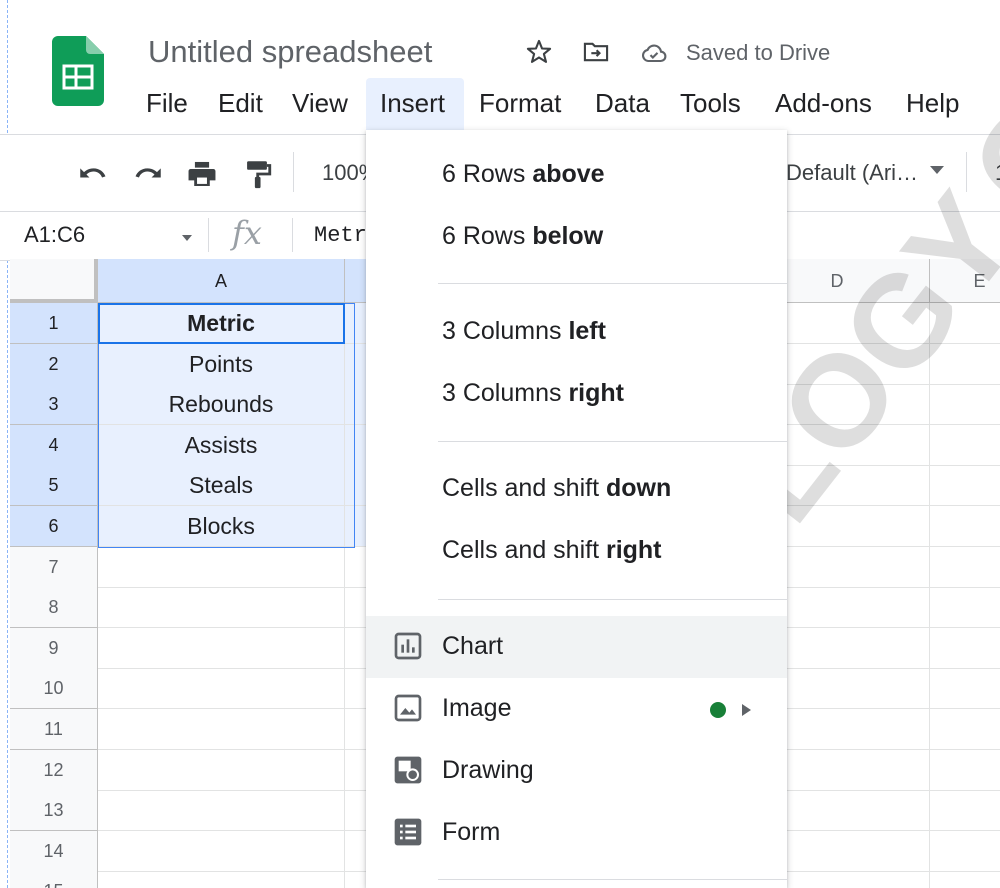 Image resolution: width=1000 pixels, height=888 pixels. Describe the element at coordinates (221, 364) in the screenshot. I see `cell: Points` at that location.